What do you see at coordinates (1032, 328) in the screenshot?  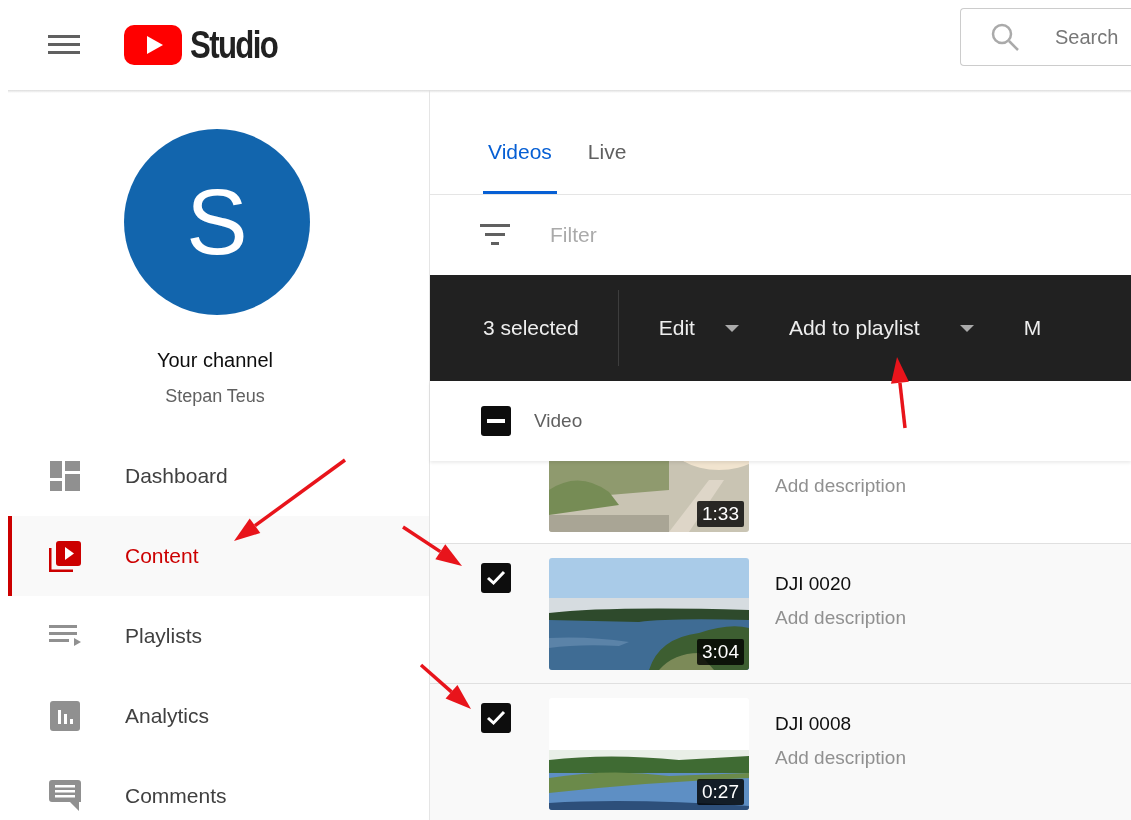 I see `action-button: M` at bounding box center [1032, 328].